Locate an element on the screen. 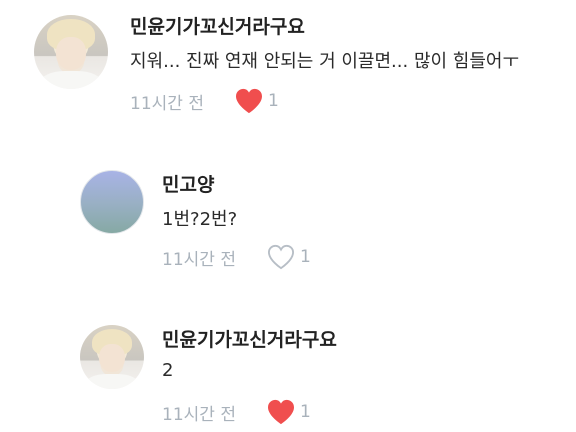 This screenshot has height=432, width=576. comment-text: 지워... 진짜 연재 안되는 거 이끌면... 많이 힘들어ㅜ is located at coordinates (325, 61).